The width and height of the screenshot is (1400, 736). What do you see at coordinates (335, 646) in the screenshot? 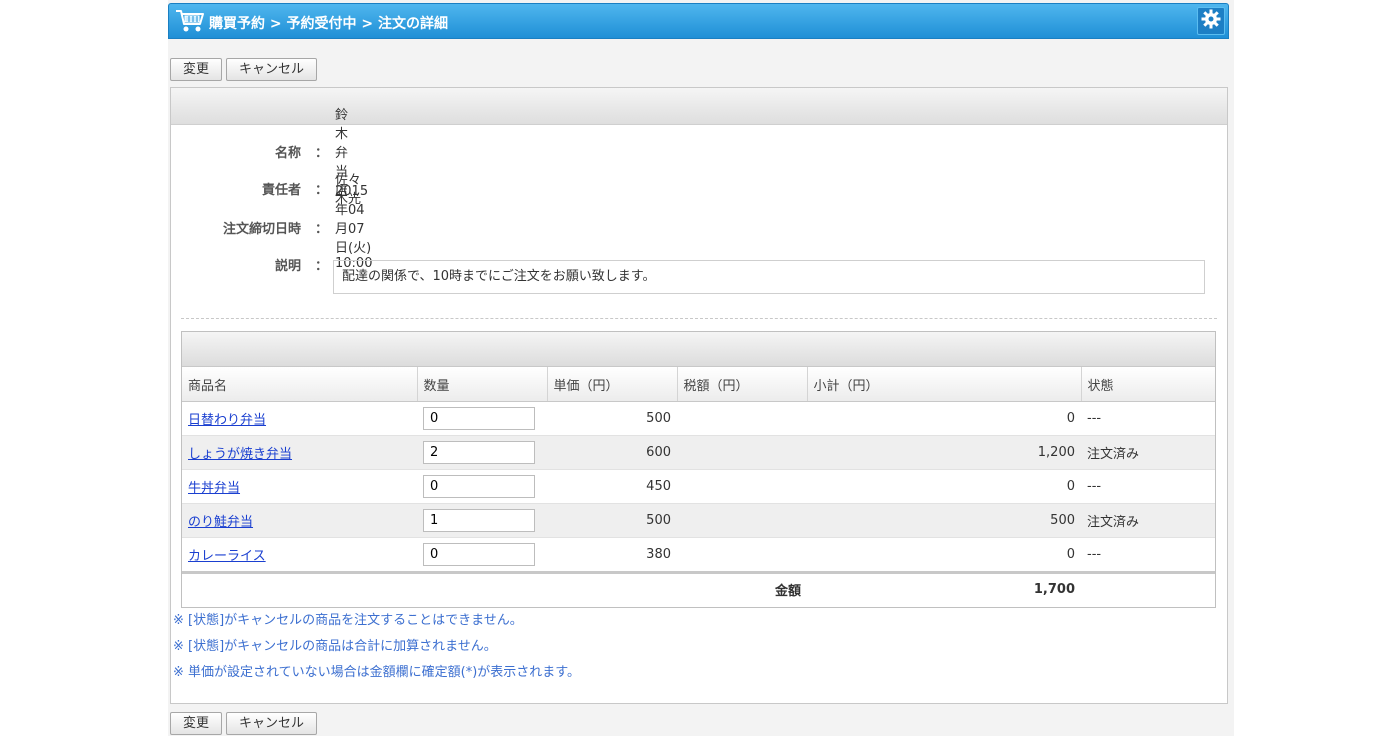
I see `note-item: ※ [状態]がキャンセルの商品は合計に加算されません。` at bounding box center [335, 646].